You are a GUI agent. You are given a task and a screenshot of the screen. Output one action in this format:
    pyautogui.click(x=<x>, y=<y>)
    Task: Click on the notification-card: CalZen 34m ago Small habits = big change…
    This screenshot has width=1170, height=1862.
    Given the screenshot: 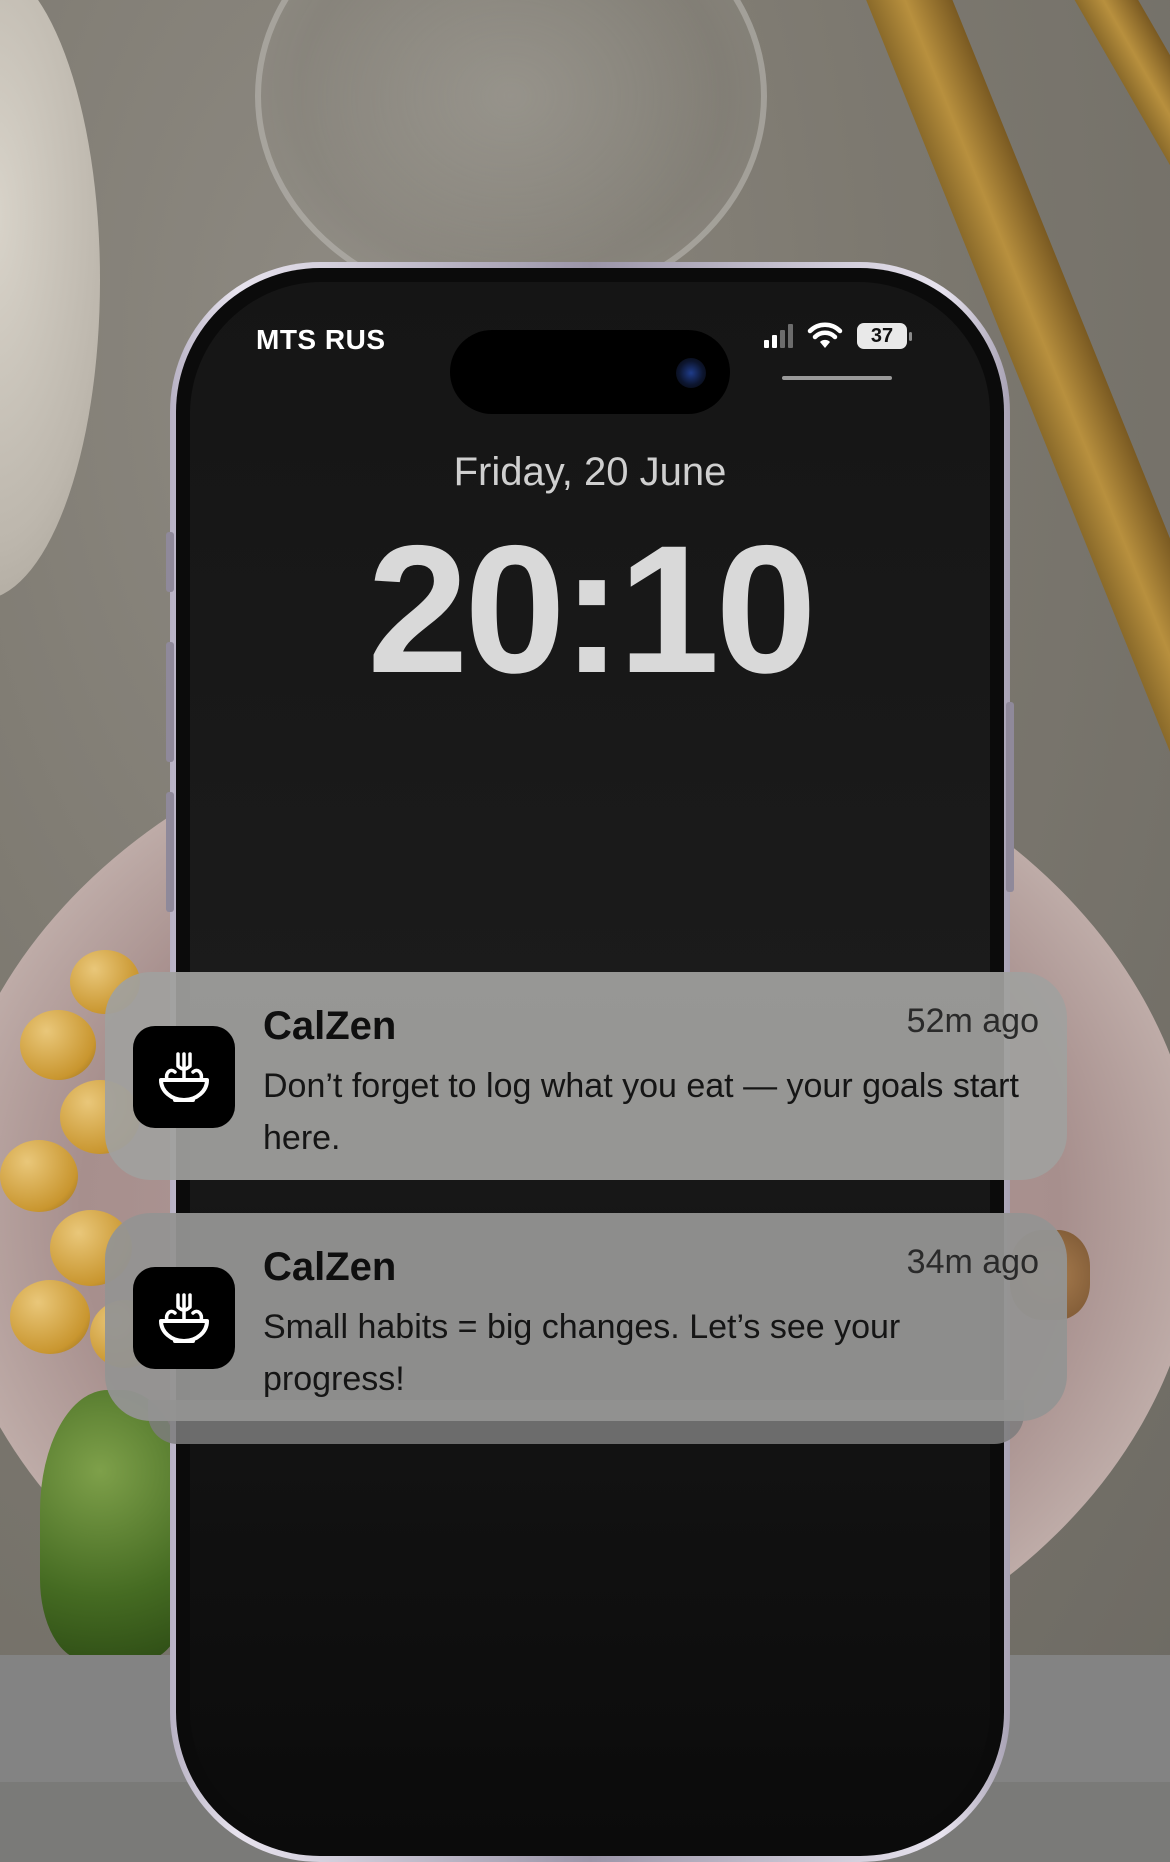 What is the action you would take?
    pyautogui.click(x=586, y=1317)
    